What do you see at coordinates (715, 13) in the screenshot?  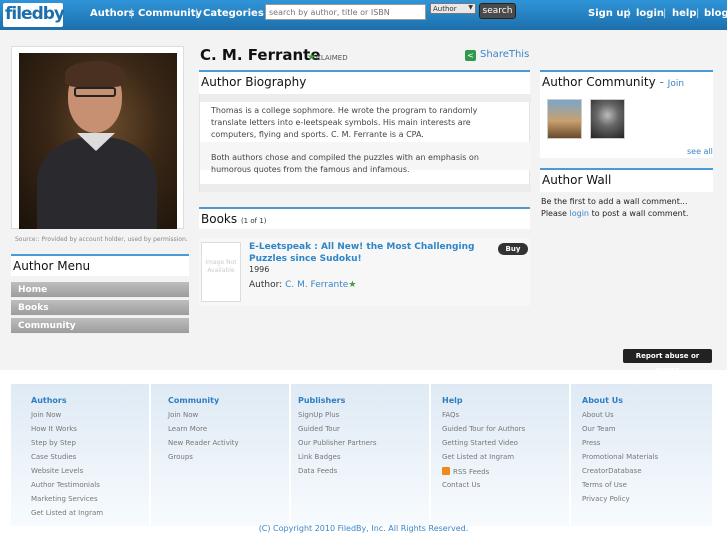 I see `blog-link: blog` at bounding box center [715, 13].